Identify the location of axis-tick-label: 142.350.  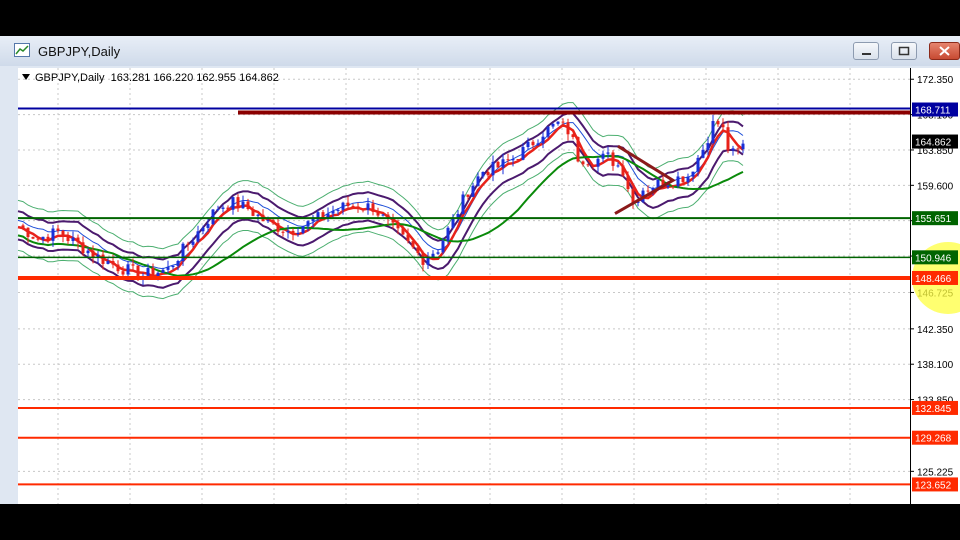
(935, 330).